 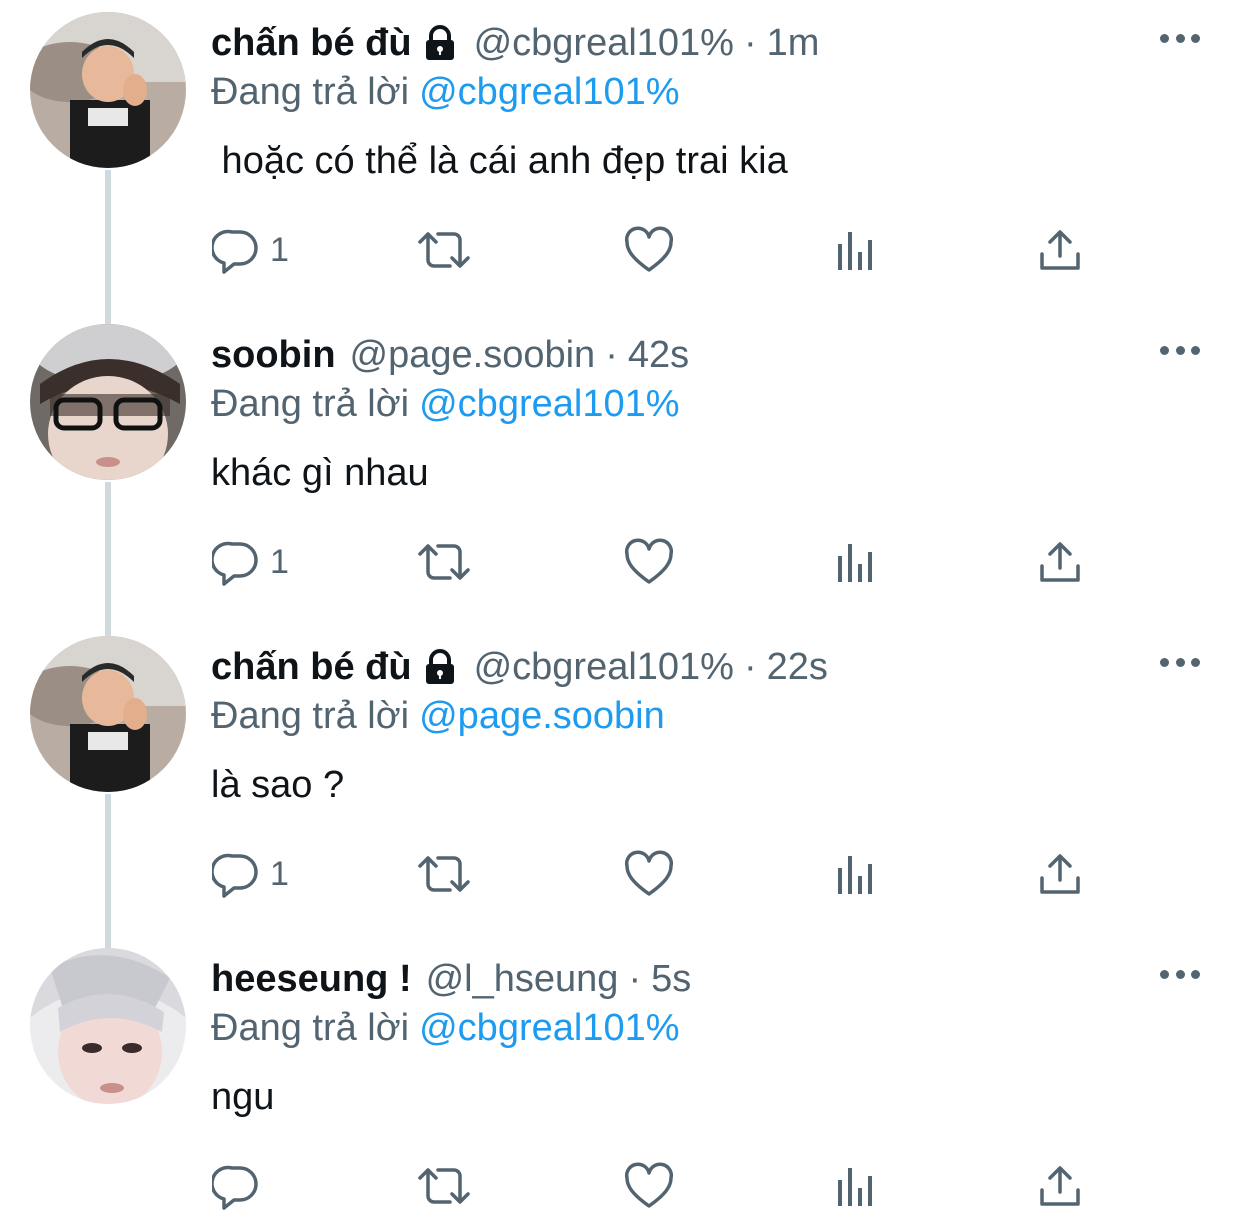 What do you see at coordinates (320, 473) in the screenshot?
I see `tweet-text: khác gì nhau` at bounding box center [320, 473].